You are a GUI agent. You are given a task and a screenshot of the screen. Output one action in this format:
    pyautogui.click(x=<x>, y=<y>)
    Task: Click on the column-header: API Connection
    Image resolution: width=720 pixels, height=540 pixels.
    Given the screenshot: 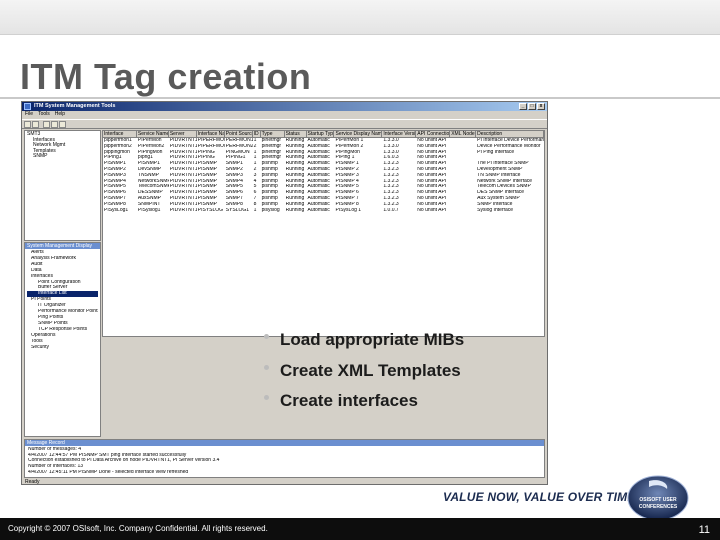 What is the action you would take?
    pyautogui.click(x=433, y=134)
    